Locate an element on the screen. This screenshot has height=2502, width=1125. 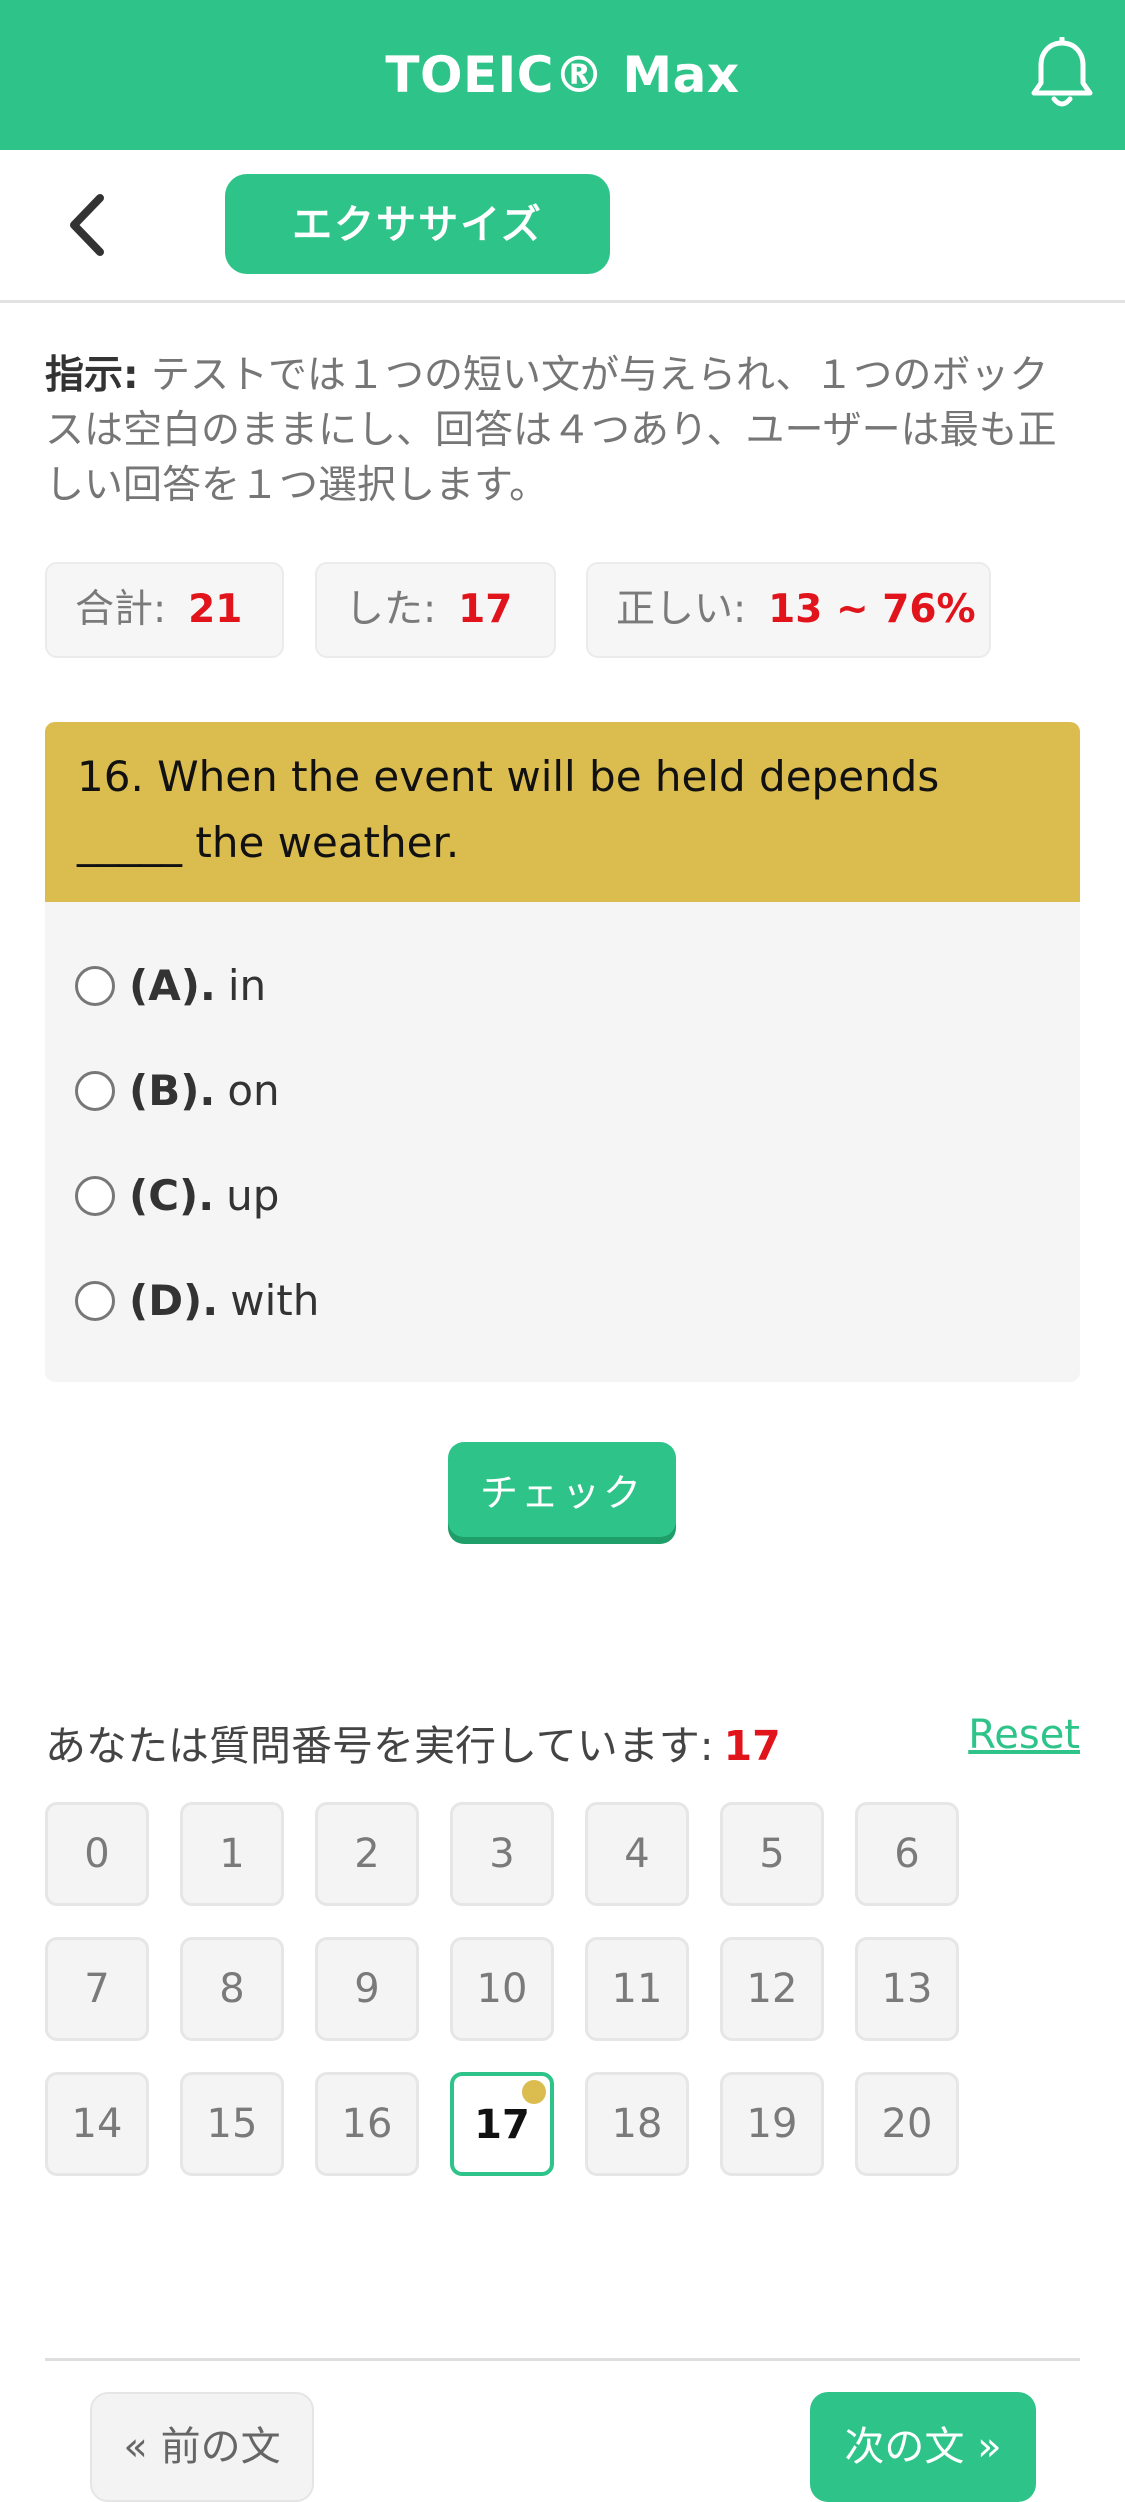
question-number-label: 17 is located at coordinates (502, 2125).